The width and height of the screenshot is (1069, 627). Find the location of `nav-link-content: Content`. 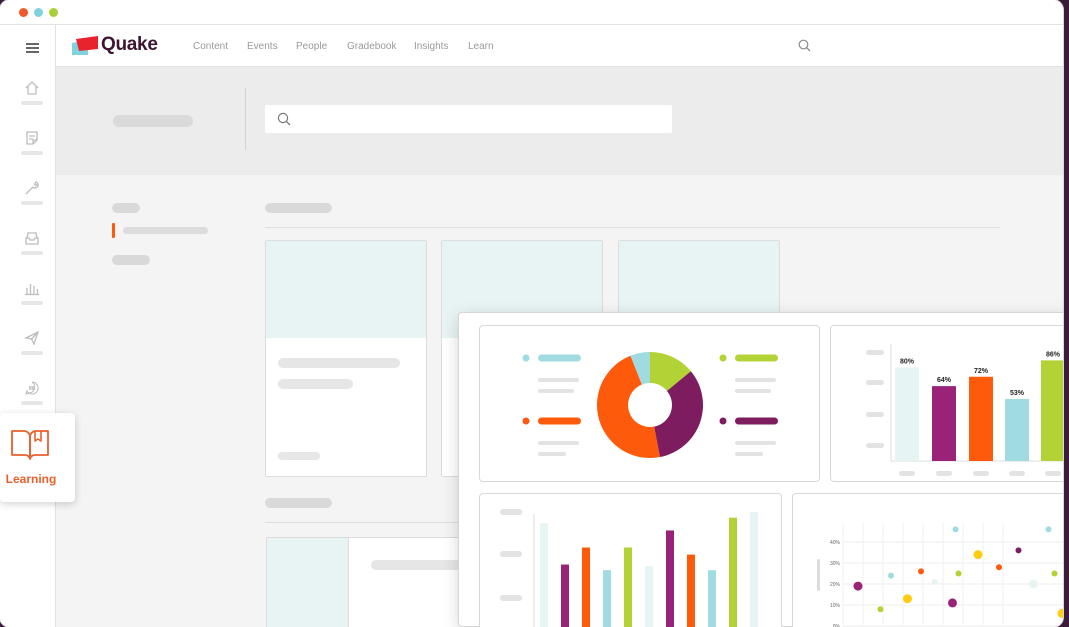

nav-link-content: Content is located at coordinates (210, 46).